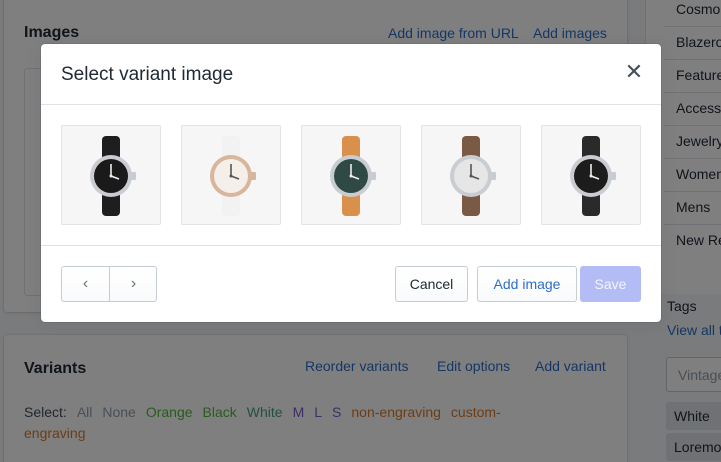  What do you see at coordinates (85, 284) in the screenshot?
I see `previous-page-button: ‹` at bounding box center [85, 284].